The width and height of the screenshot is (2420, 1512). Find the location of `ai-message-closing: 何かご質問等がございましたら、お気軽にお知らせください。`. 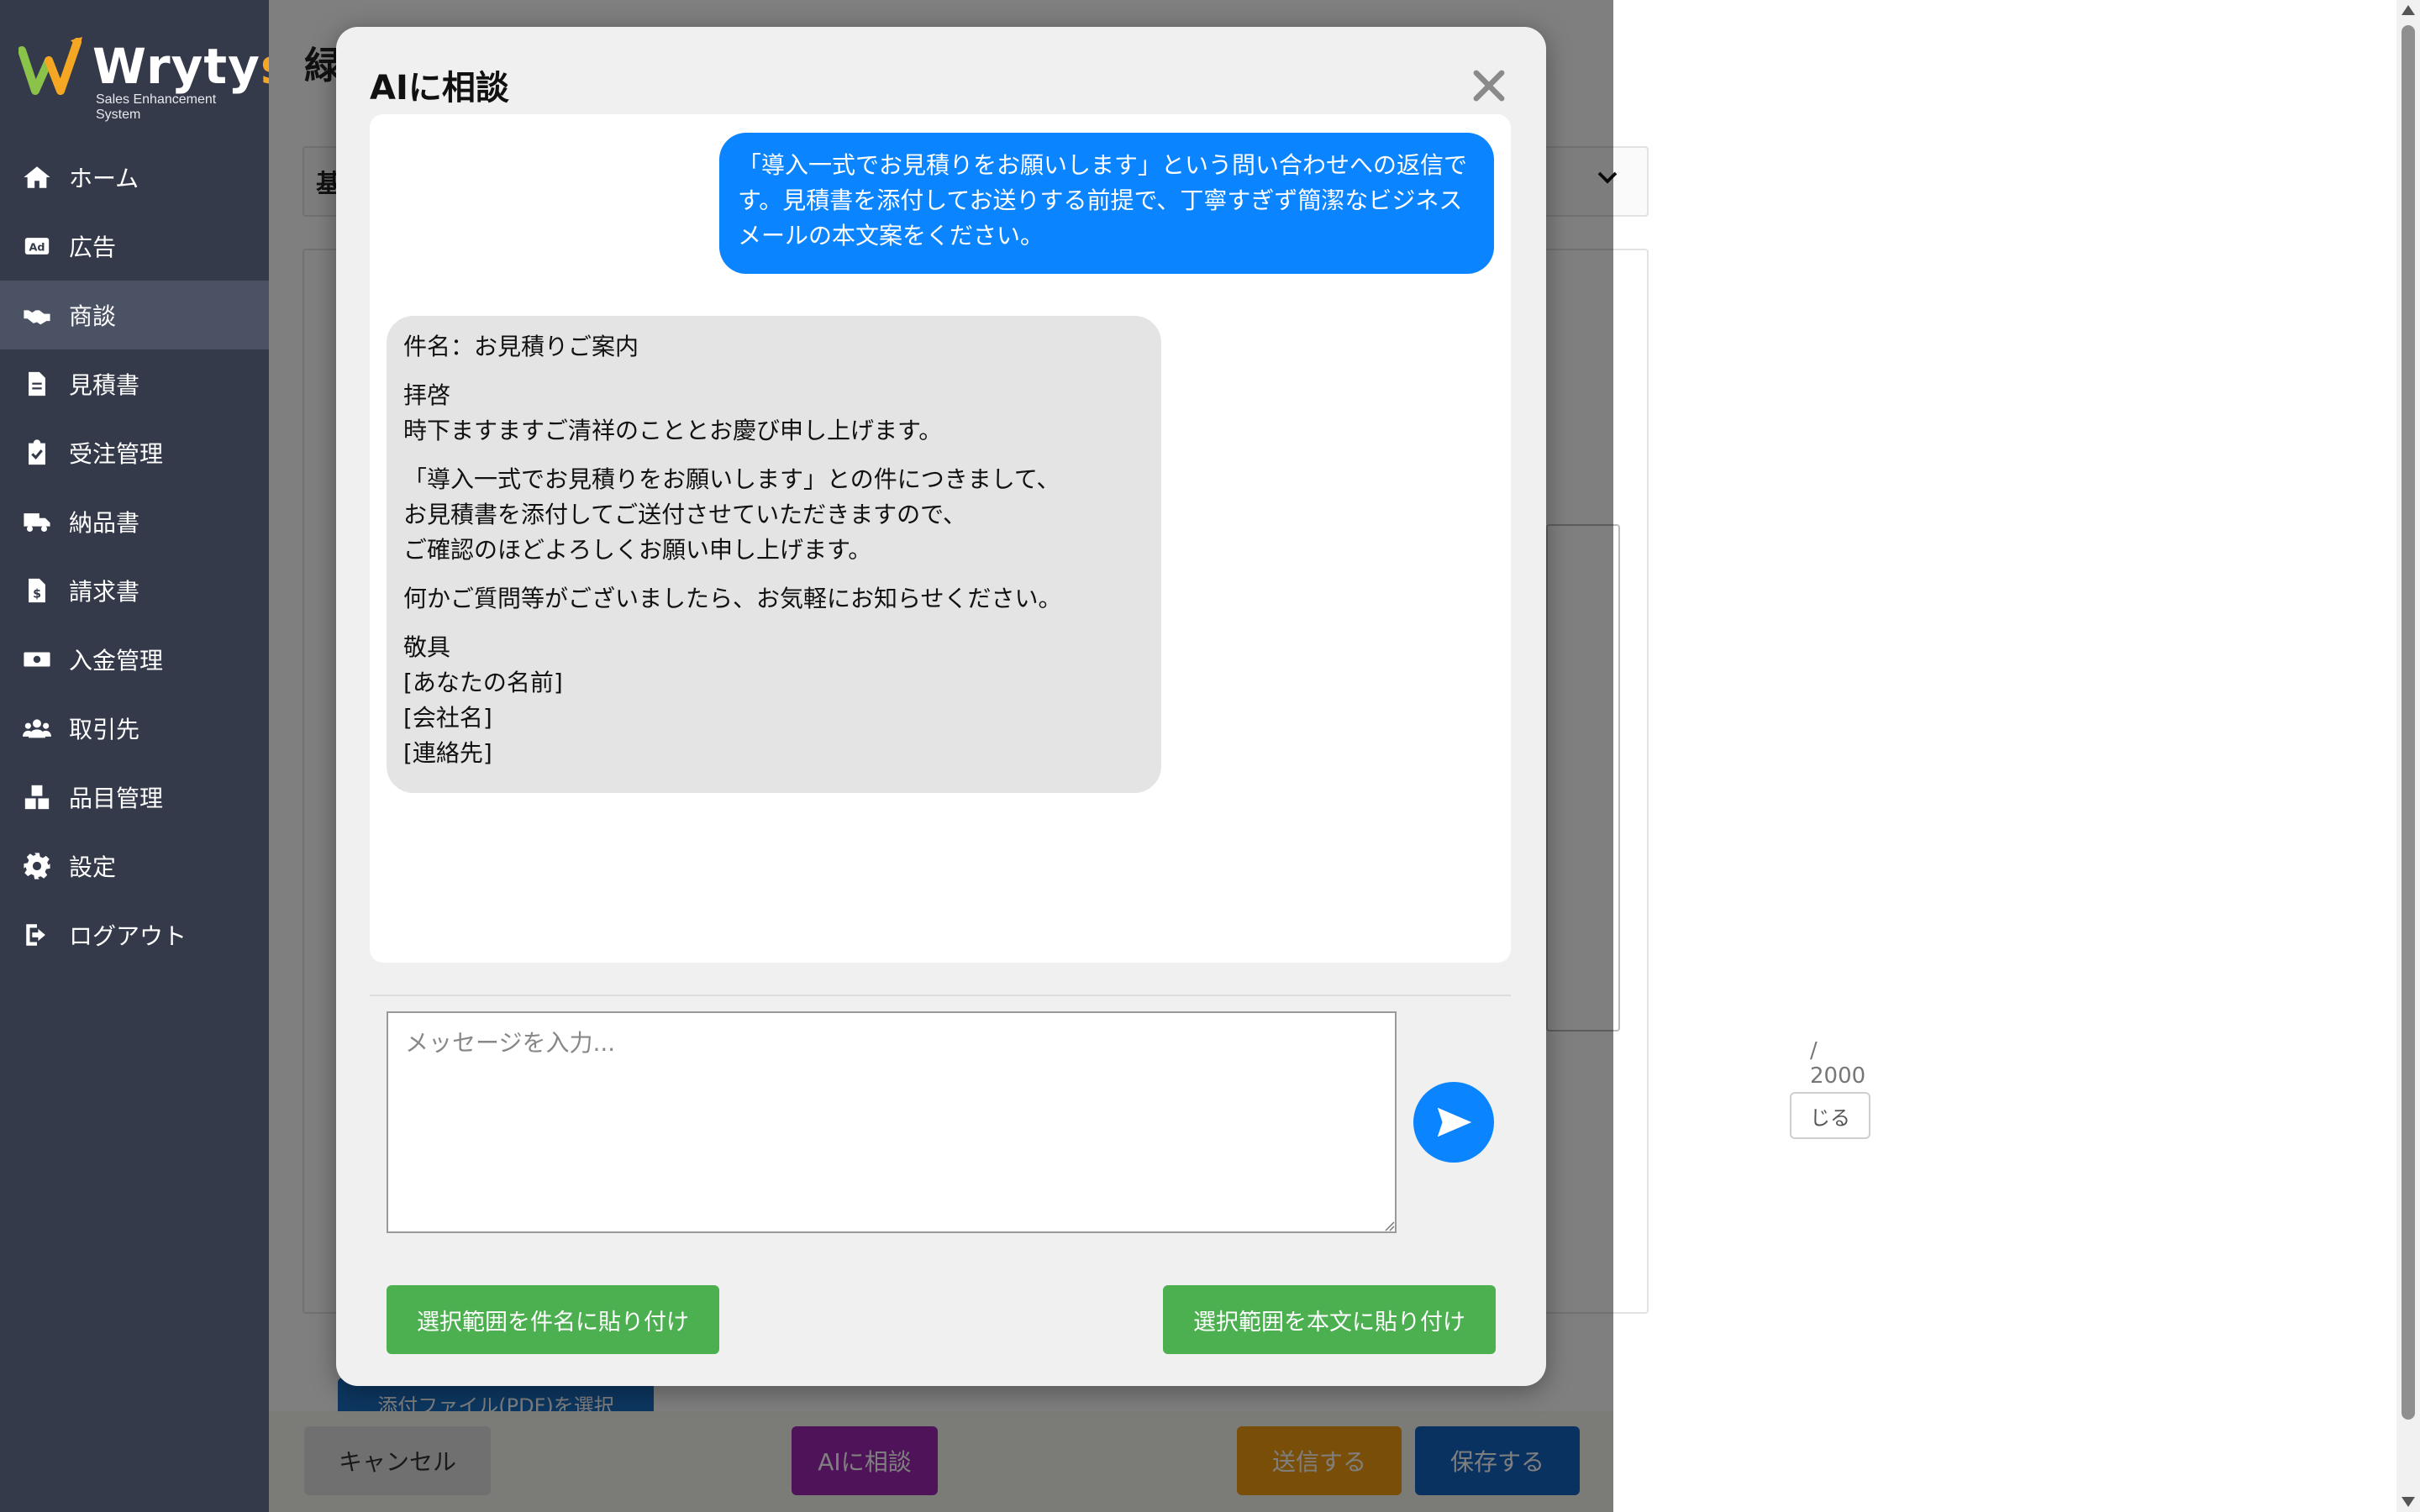

ai-message-closing: 何かご質問等がございましたら、お気軽にお知らせください。 is located at coordinates (733, 598).